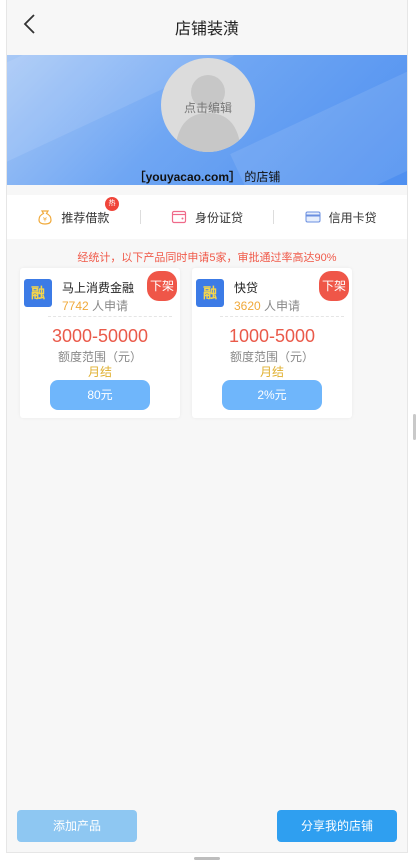 Image resolution: width=418 pixels, height=863 pixels. Describe the element at coordinates (313, 217) in the screenshot. I see `credit-card-icon` at that location.